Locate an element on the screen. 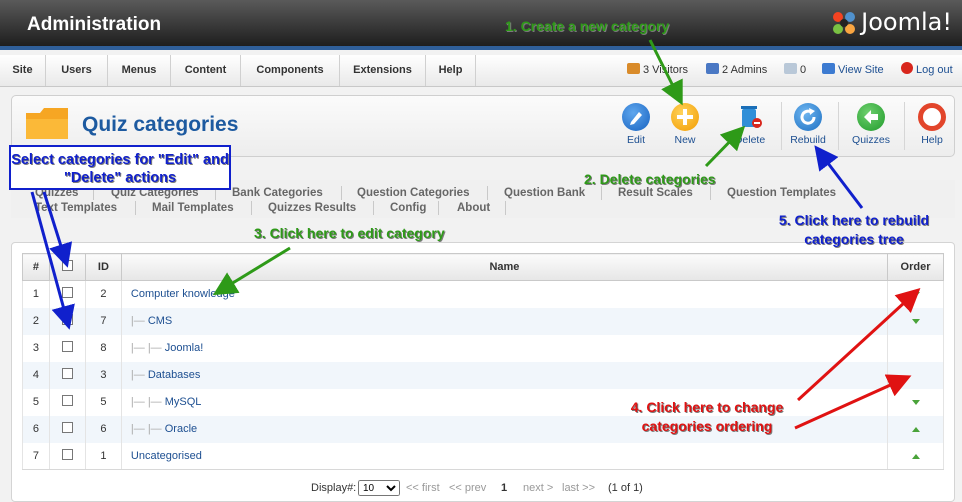  visitors-status: 3 Visitors is located at coordinates (657, 70).